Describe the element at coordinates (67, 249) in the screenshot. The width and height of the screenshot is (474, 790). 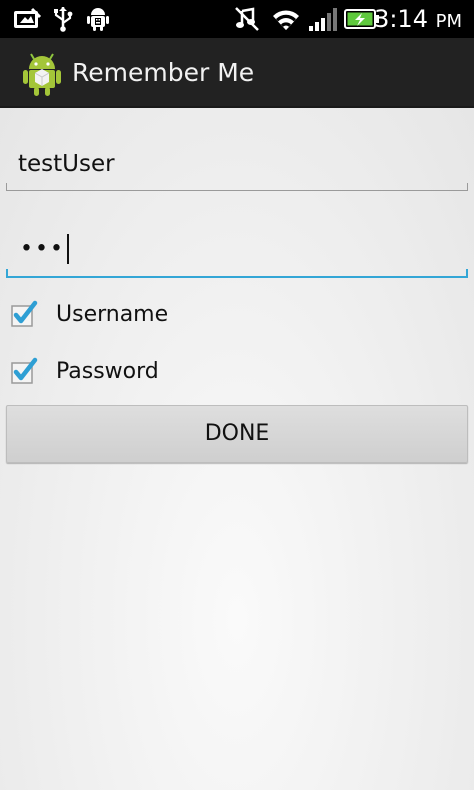
I see `text-cursor` at that location.